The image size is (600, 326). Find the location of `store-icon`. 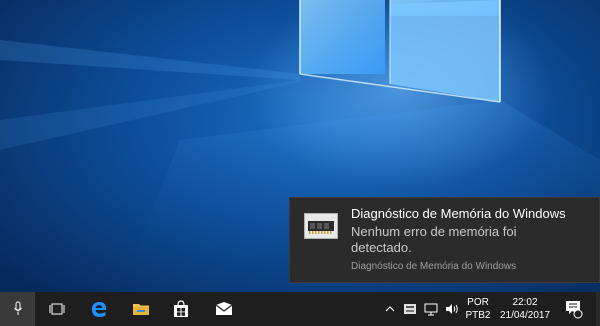

store-icon is located at coordinates (181, 308).